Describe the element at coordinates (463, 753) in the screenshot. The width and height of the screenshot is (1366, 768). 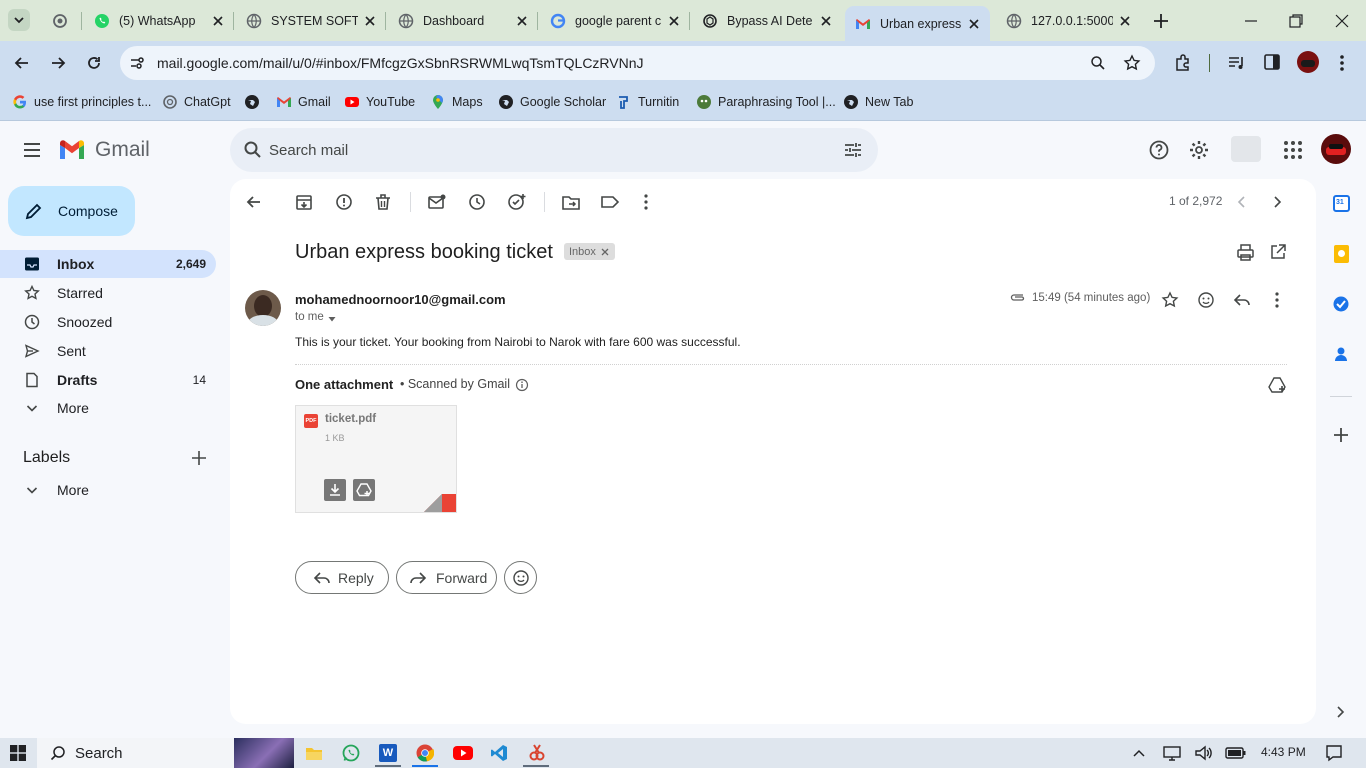
I see `youtube-icon` at that location.